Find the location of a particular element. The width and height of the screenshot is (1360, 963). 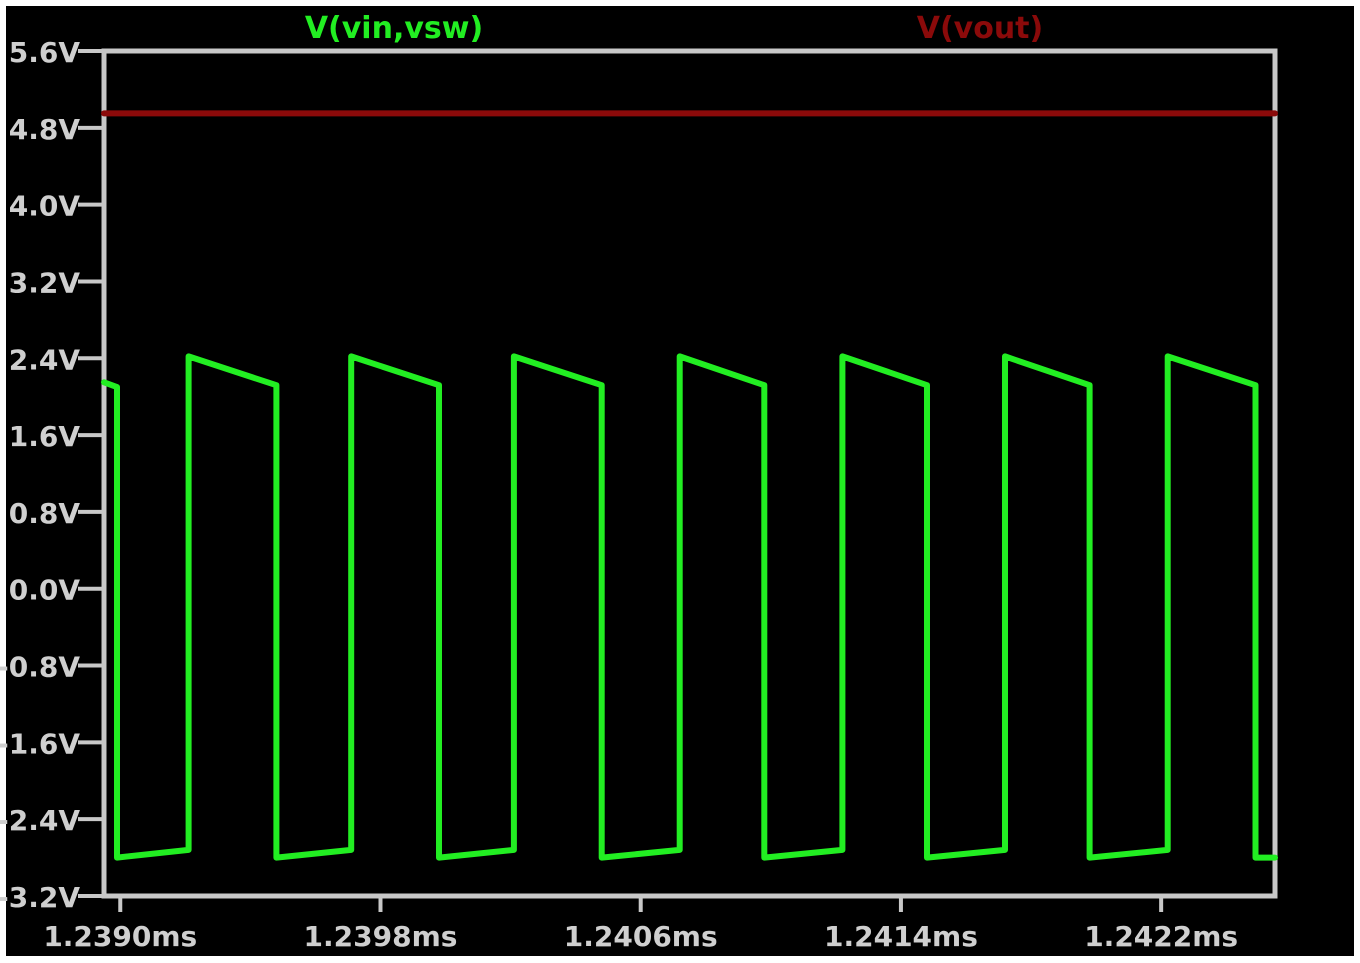

x-tick-label: 1.2390ms is located at coordinates (120, 936).